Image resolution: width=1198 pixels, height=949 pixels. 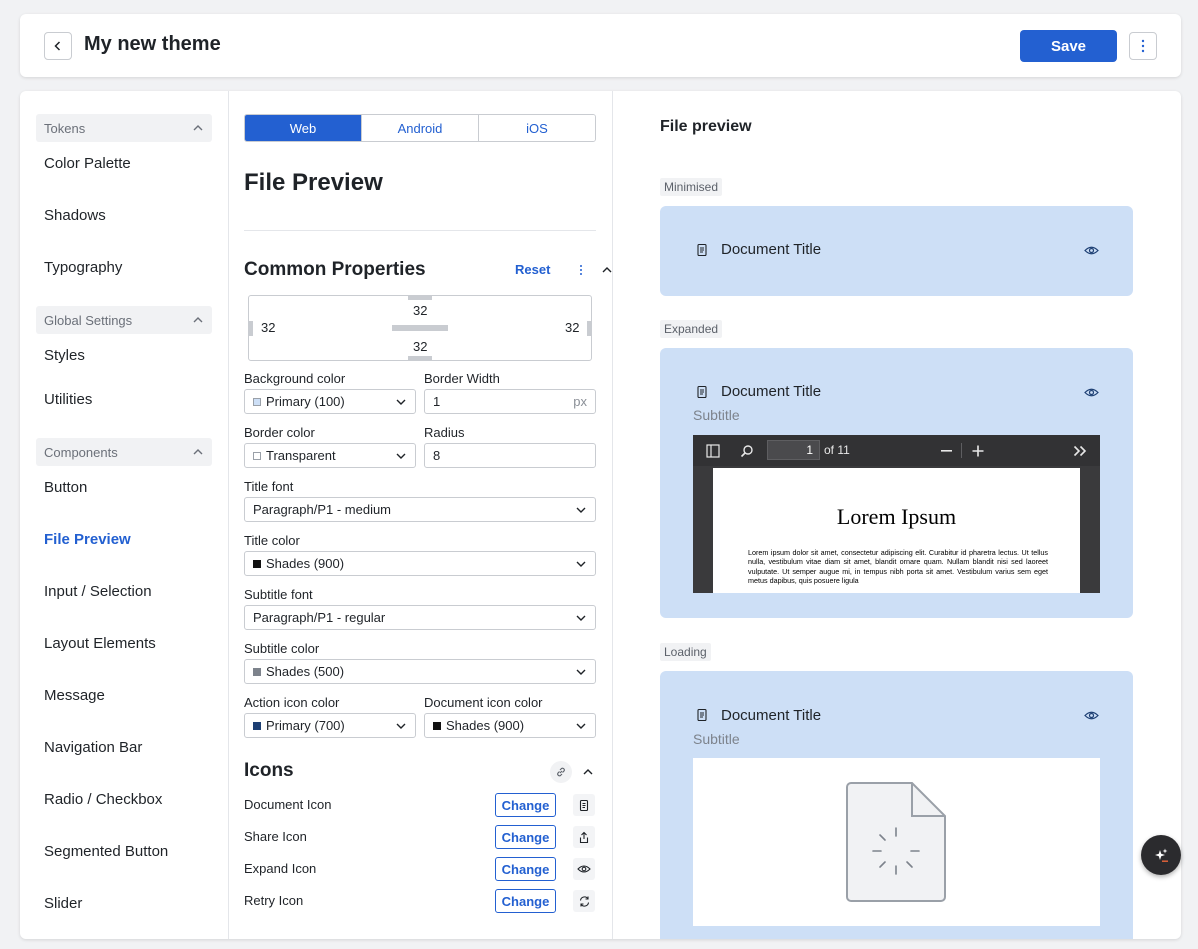 I want to click on sidebar-item-navigation-bar: Navigation Bar, so click(x=93, y=747).